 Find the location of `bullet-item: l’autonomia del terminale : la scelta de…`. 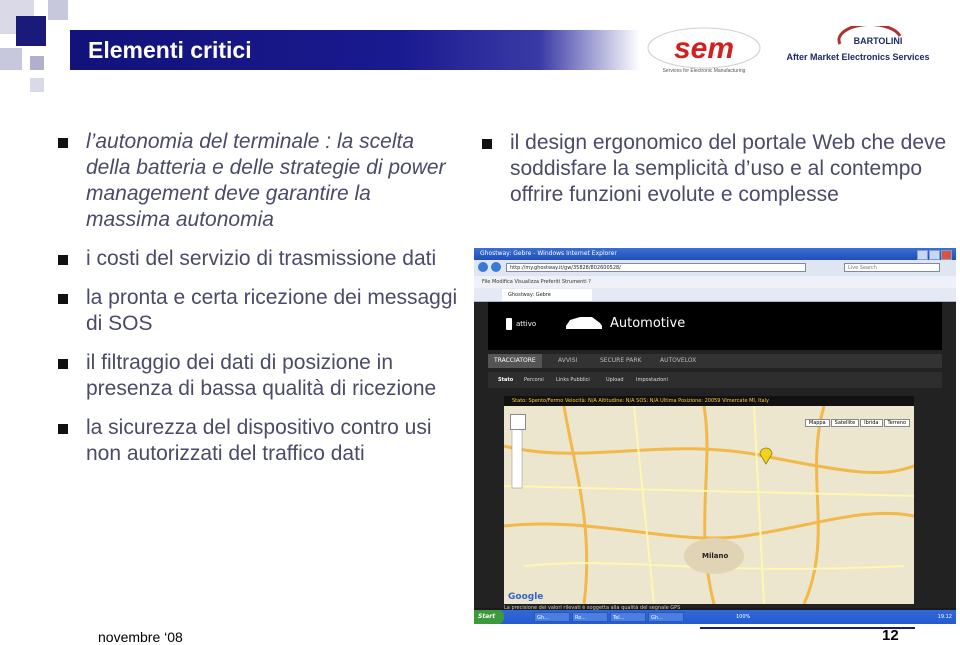

bullet-item: l’autonomia del terminale : la scelta de… is located at coordinates (255, 181).